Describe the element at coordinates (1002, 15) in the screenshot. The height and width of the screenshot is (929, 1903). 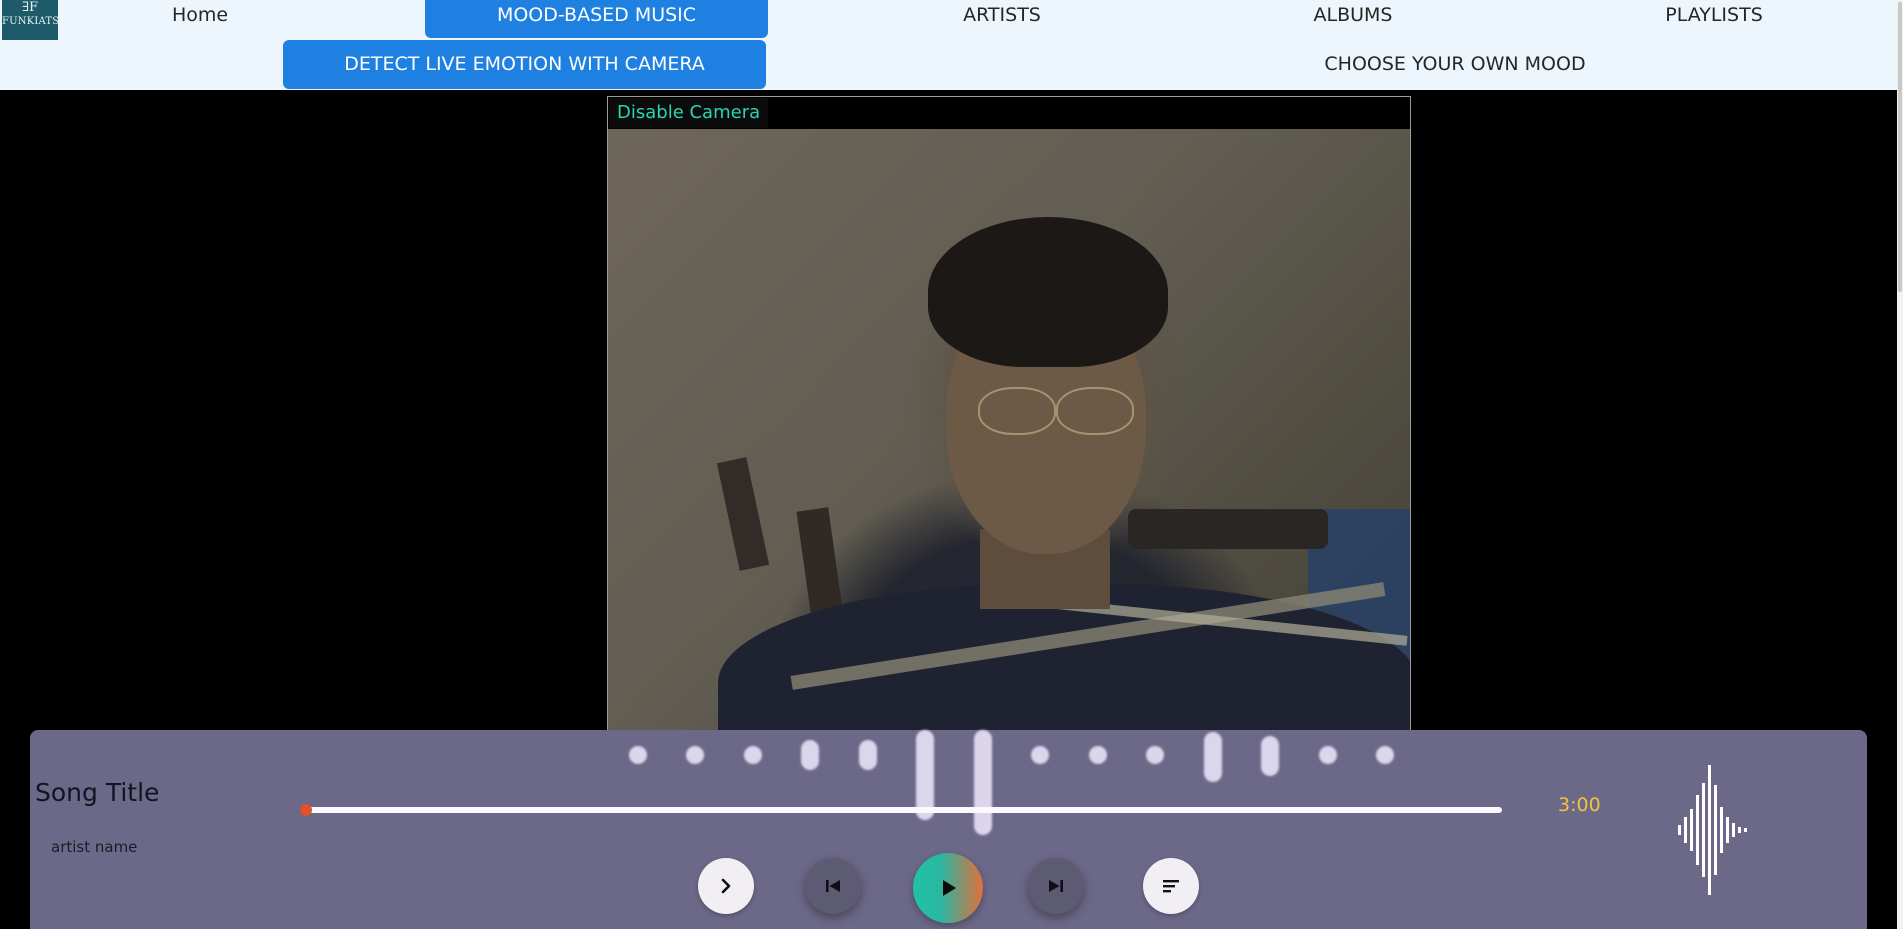
I see `nav-artists: ARTISTS` at that location.